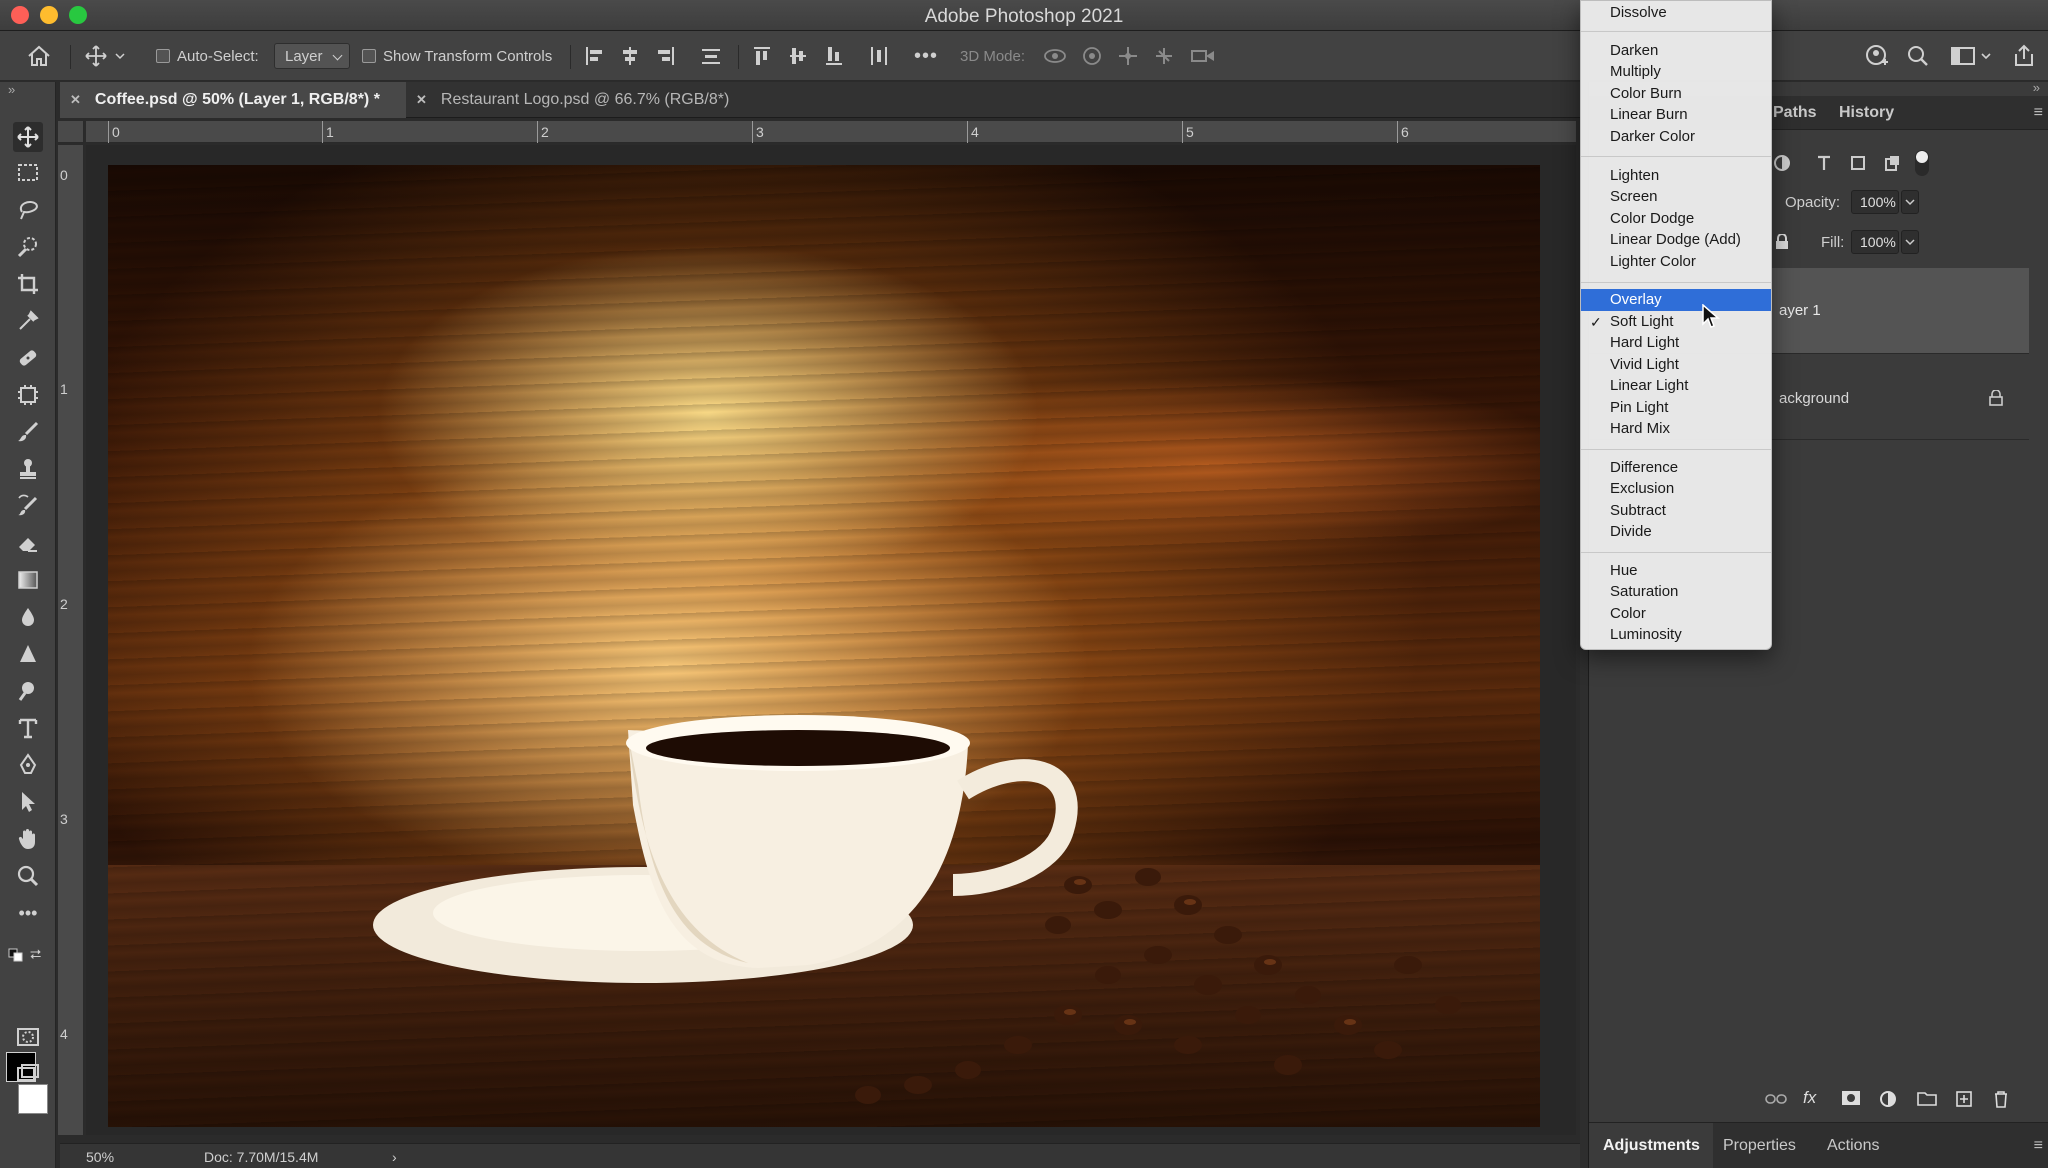 The width and height of the screenshot is (2048, 1168). Describe the element at coordinates (1676, 13) in the screenshot. I see `menu-item-dissolve: Dissolve` at that location.